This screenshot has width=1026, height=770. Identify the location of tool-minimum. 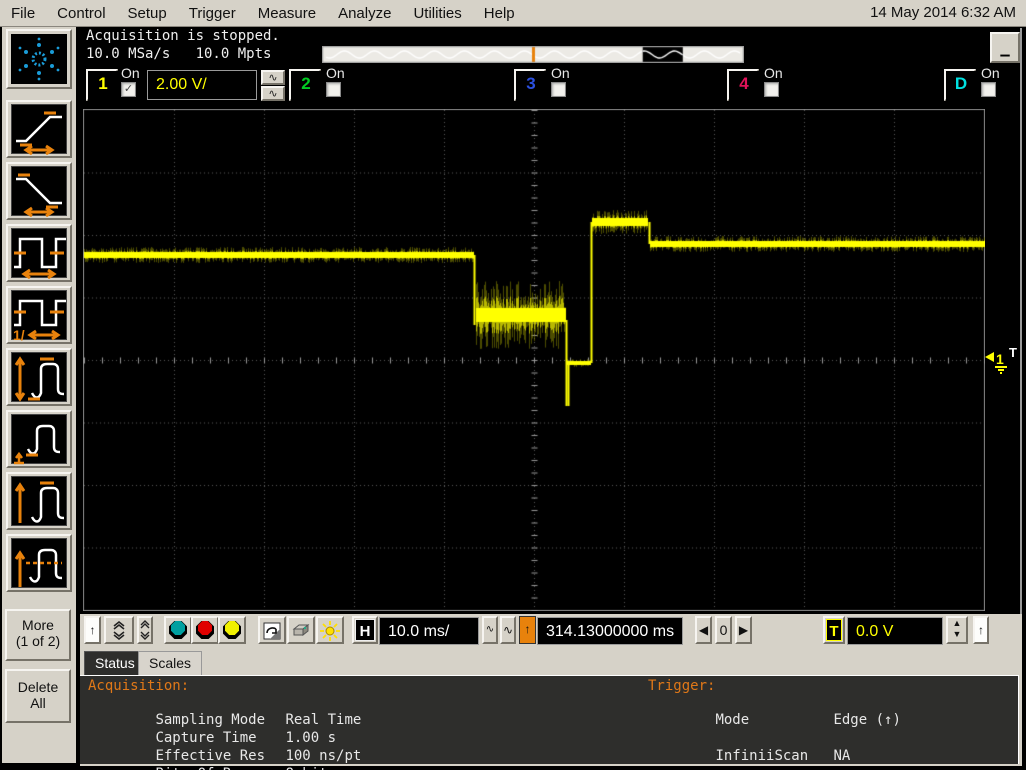
(39, 439).